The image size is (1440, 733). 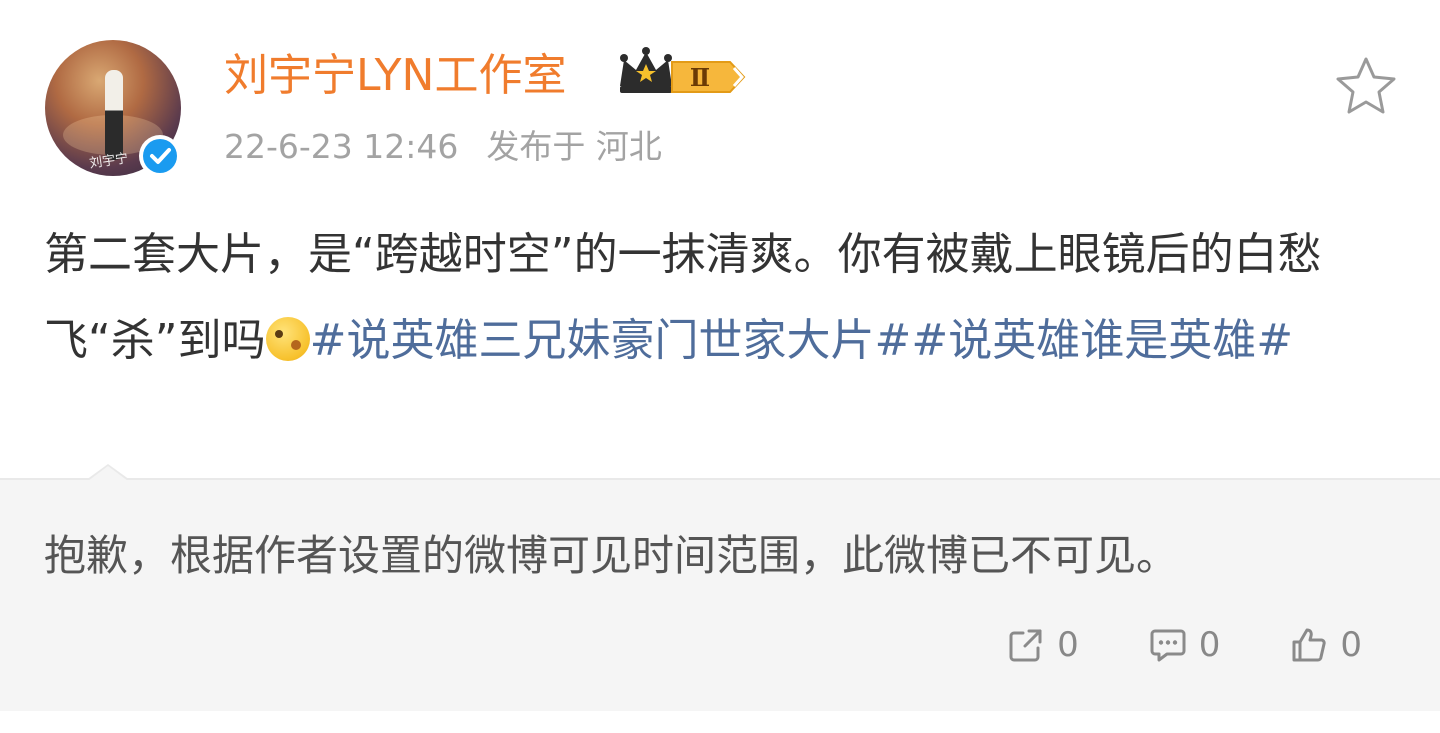 I want to click on repost-notch, so click(x=108, y=472).